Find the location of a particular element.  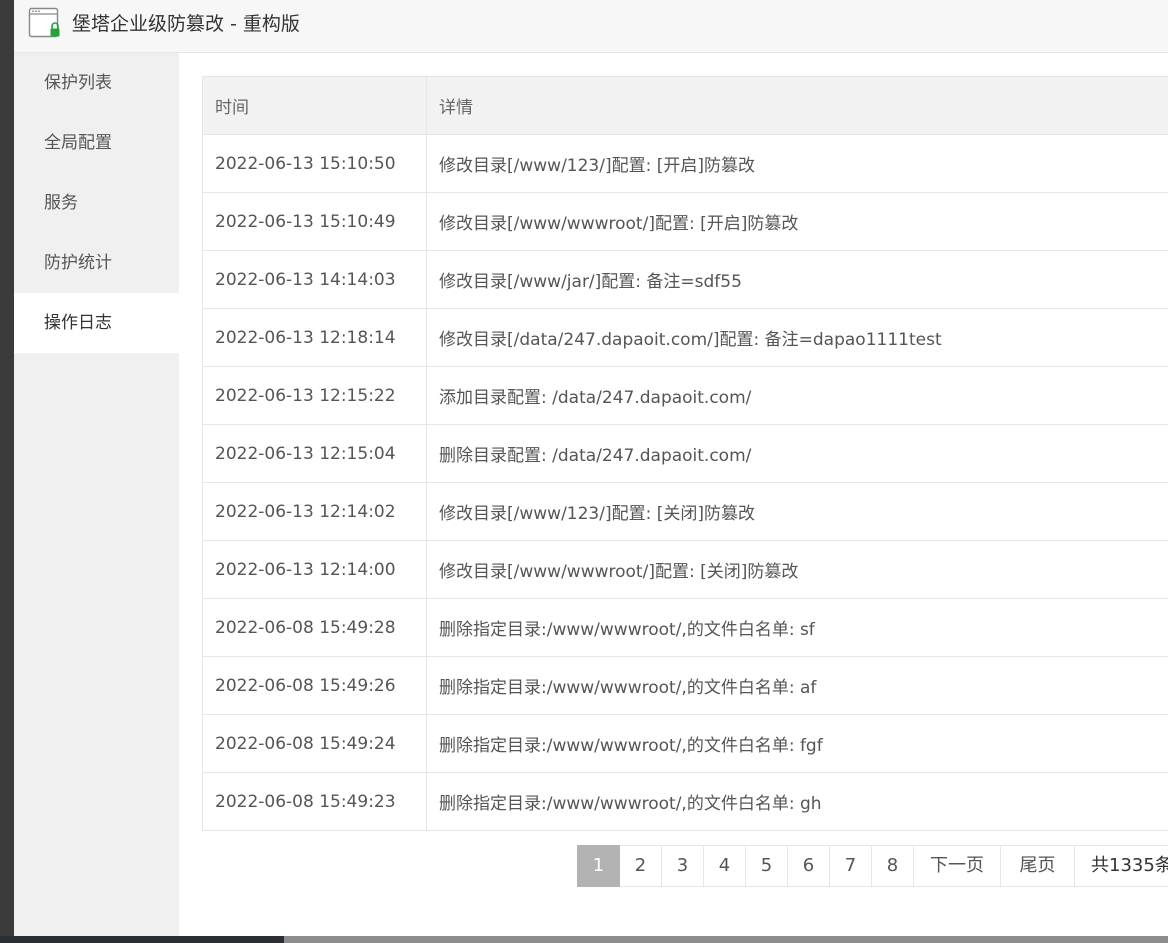

row-time: 2022-06-08 15:49:24 is located at coordinates (314, 743).